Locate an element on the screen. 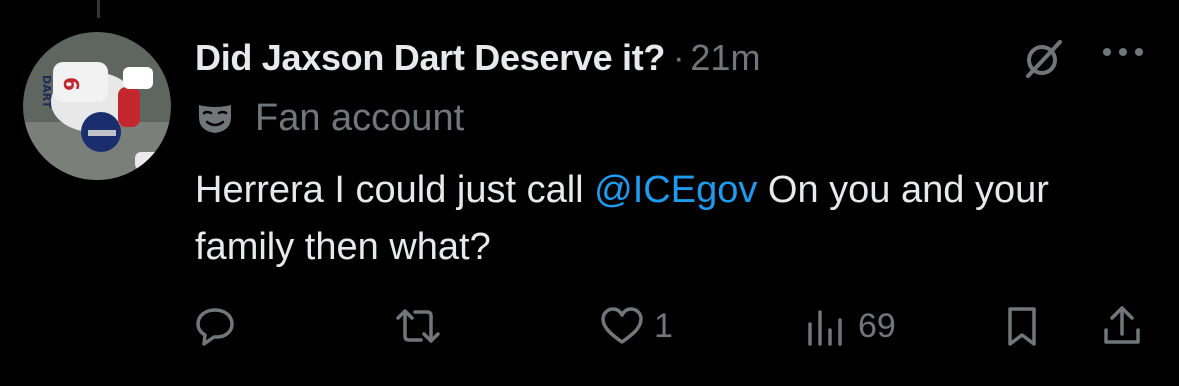 The image size is (1179, 386). timestamp: 21m is located at coordinates (725, 58).